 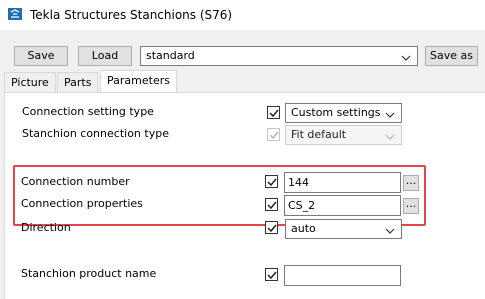 What do you see at coordinates (131, 15) in the screenshot?
I see `window-title: Tekla Structures Stanchions (S76)` at bounding box center [131, 15].